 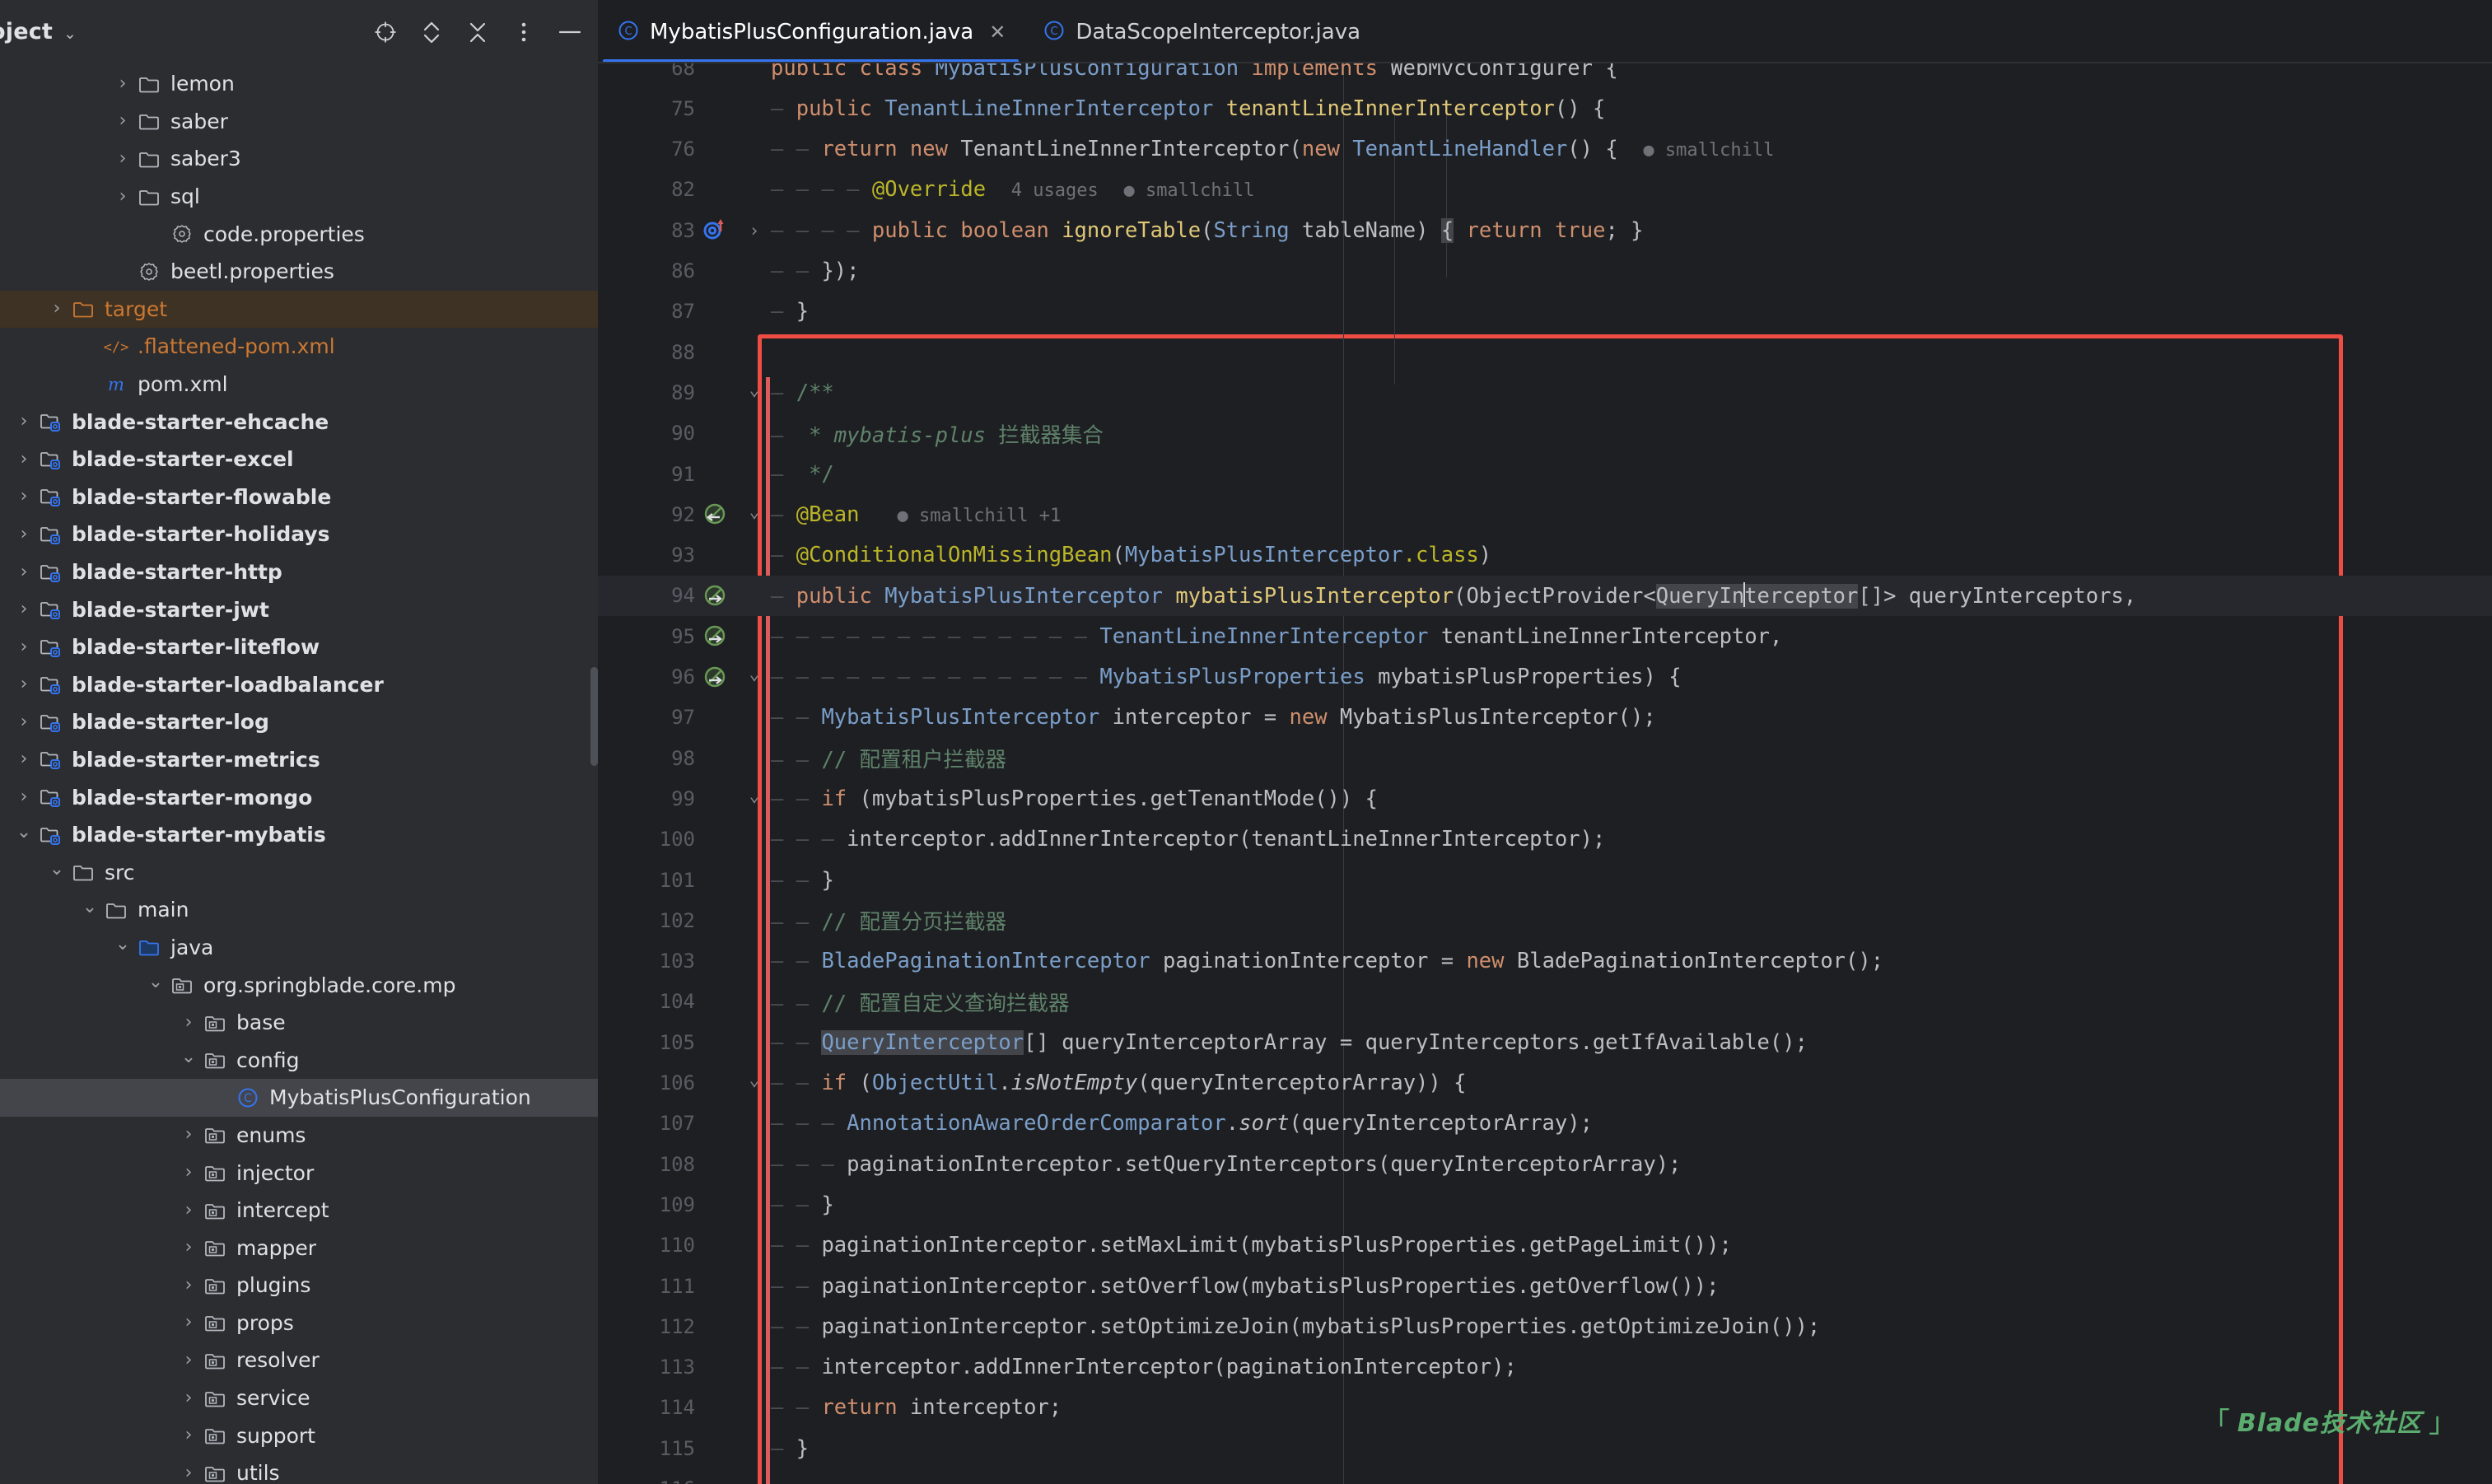 I want to click on code-line: 114 — — return interceptor;, so click(x=1545, y=1408).